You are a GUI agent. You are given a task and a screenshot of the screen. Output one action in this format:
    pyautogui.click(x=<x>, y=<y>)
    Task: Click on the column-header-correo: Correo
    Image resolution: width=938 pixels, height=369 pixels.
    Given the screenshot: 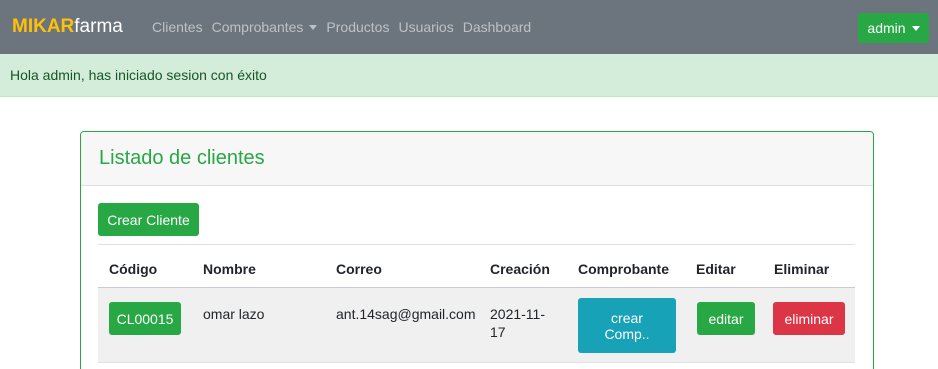 What is the action you would take?
    pyautogui.click(x=359, y=269)
    